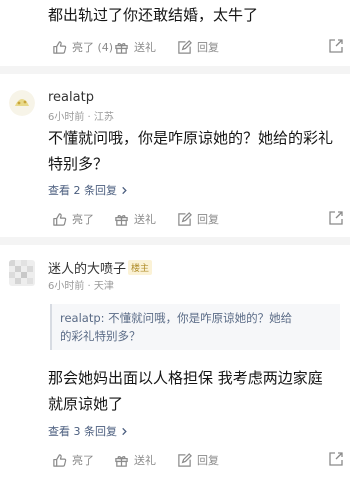 The width and height of the screenshot is (350, 480). What do you see at coordinates (71, 97) in the screenshot?
I see `comment-2-username: realatp` at bounding box center [71, 97].